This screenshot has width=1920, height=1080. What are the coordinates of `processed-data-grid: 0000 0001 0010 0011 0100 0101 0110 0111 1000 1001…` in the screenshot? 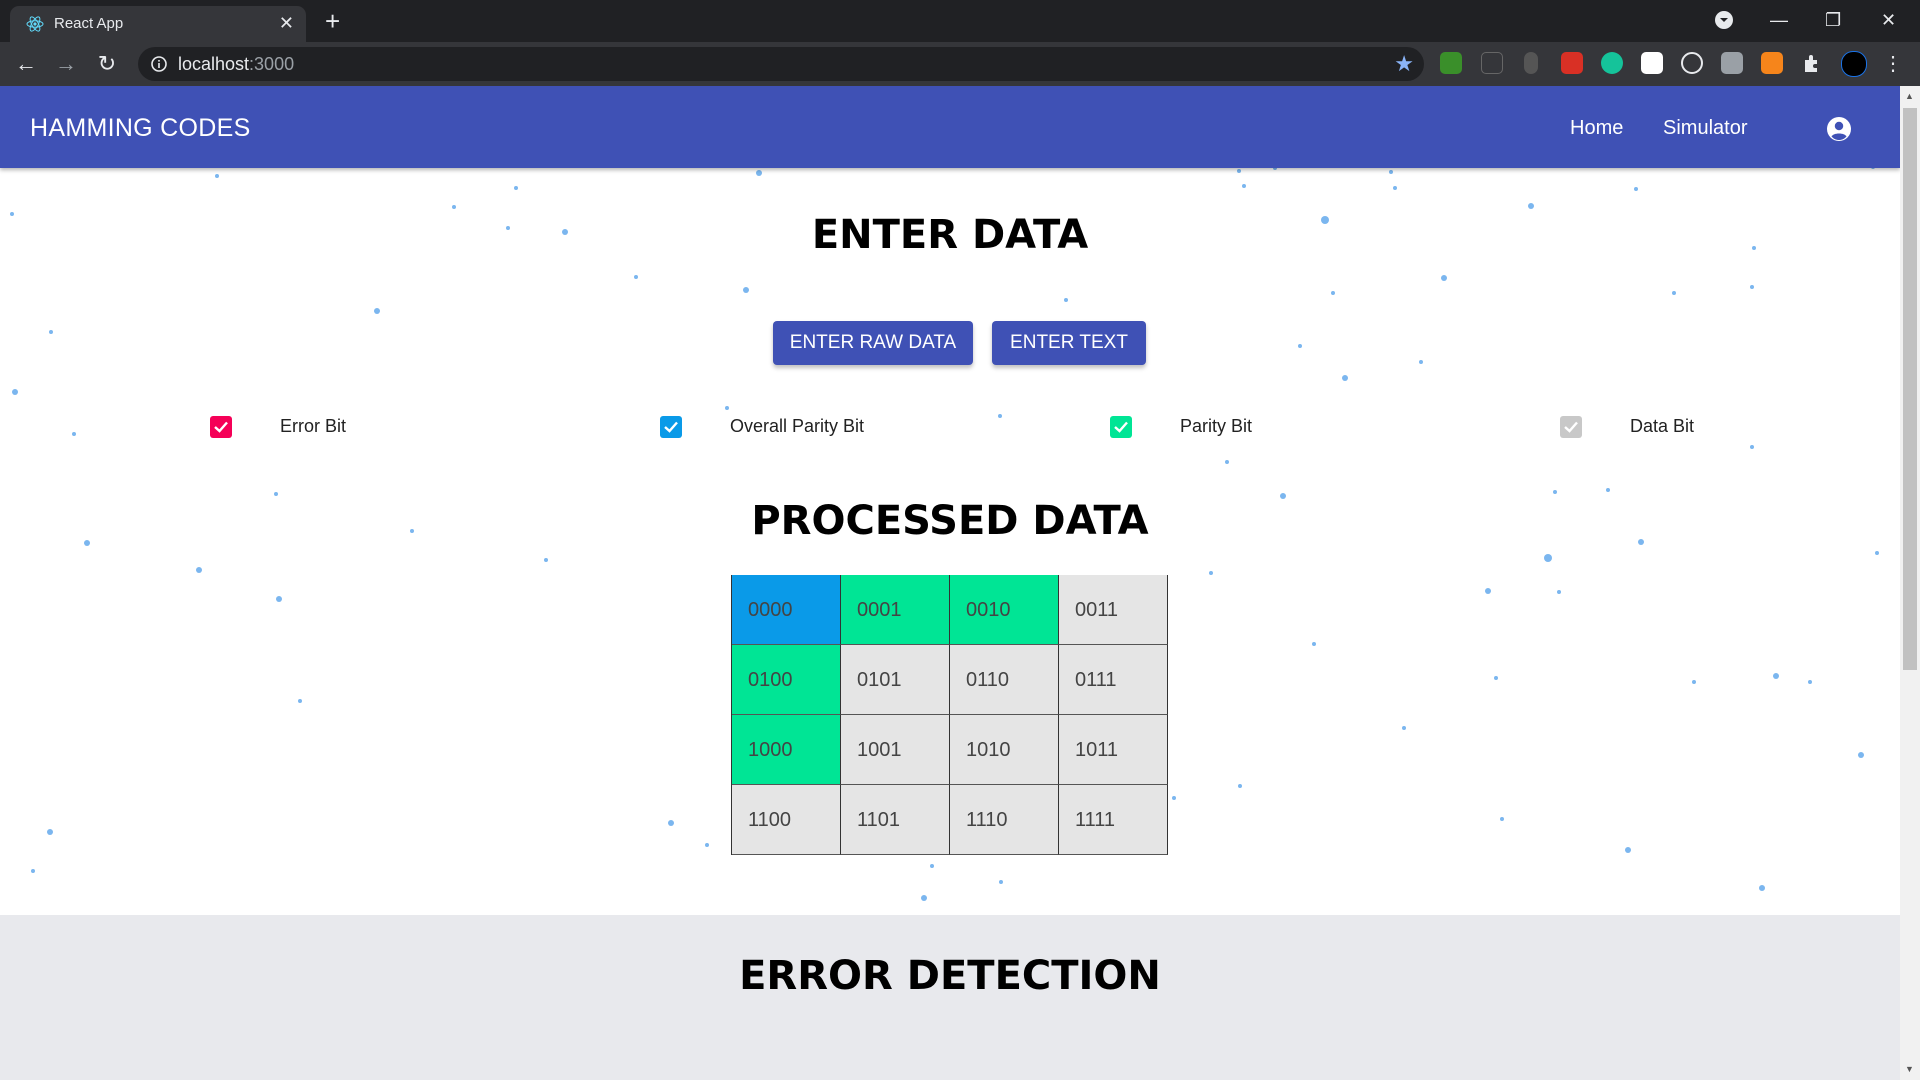 It's located at (950, 715).